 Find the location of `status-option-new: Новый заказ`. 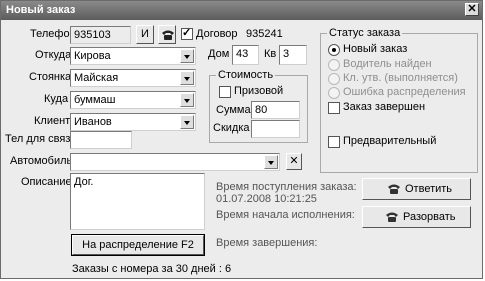

status-option-new: Новый заказ is located at coordinates (375, 49).